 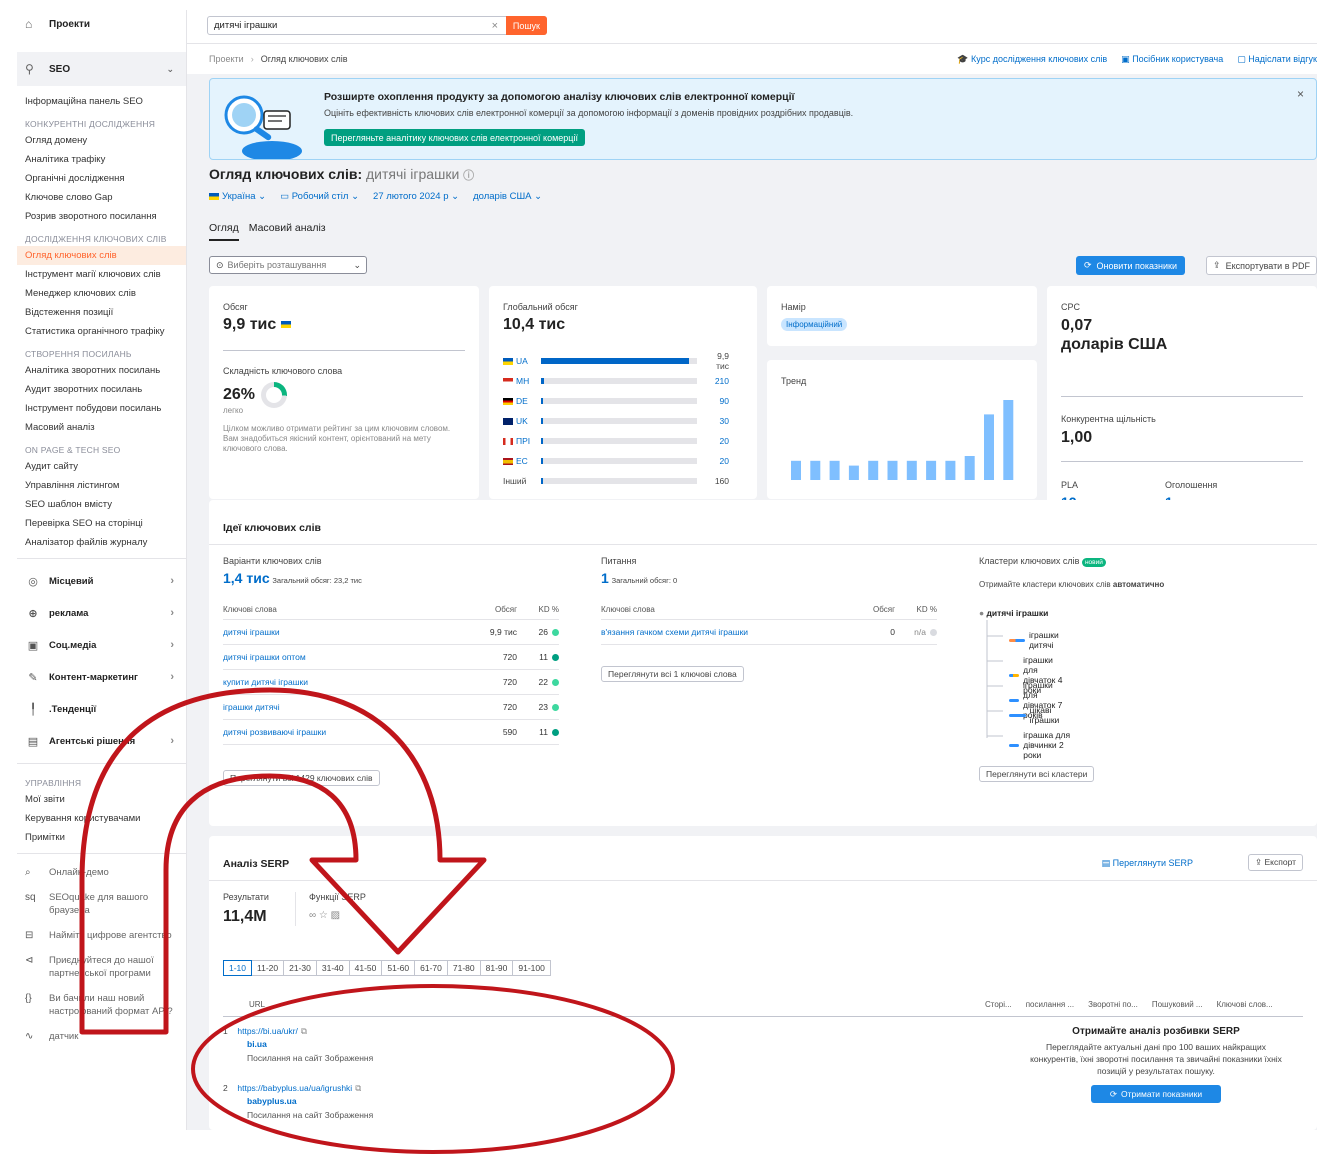 I want to click on sidebar-item: Аудит зворотних посилань, so click(x=101, y=389).